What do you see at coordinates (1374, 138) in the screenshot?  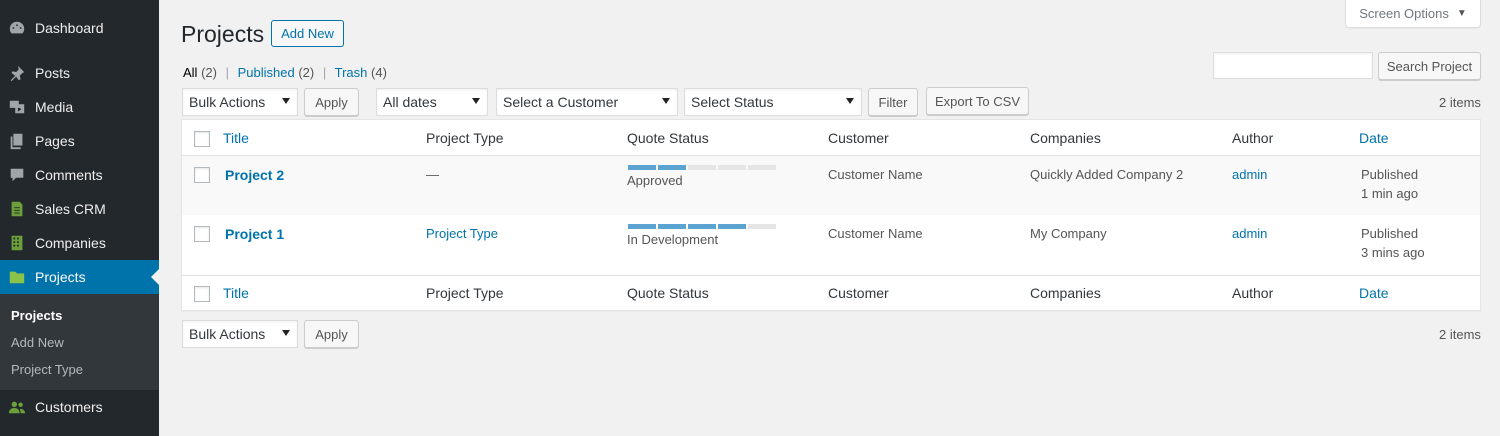 I see `column-date: Date` at bounding box center [1374, 138].